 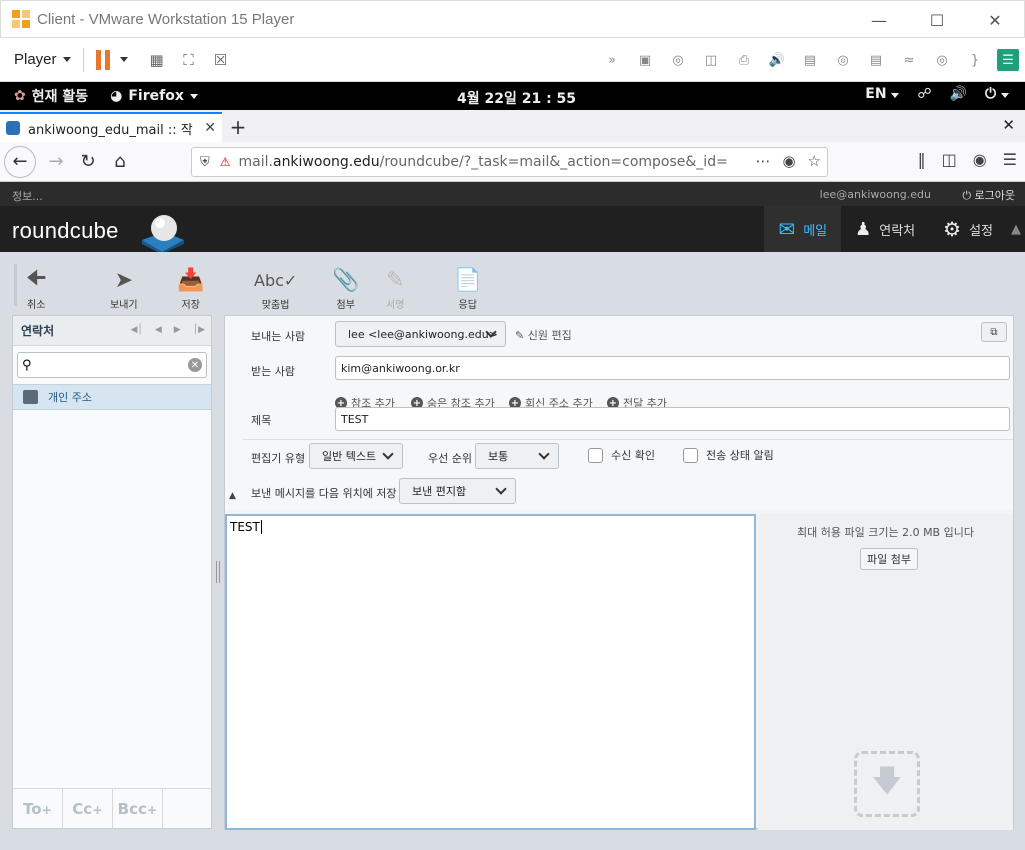 What do you see at coordinates (112, 397) in the screenshot?
I see `address-book-personal: 개인 주소` at bounding box center [112, 397].